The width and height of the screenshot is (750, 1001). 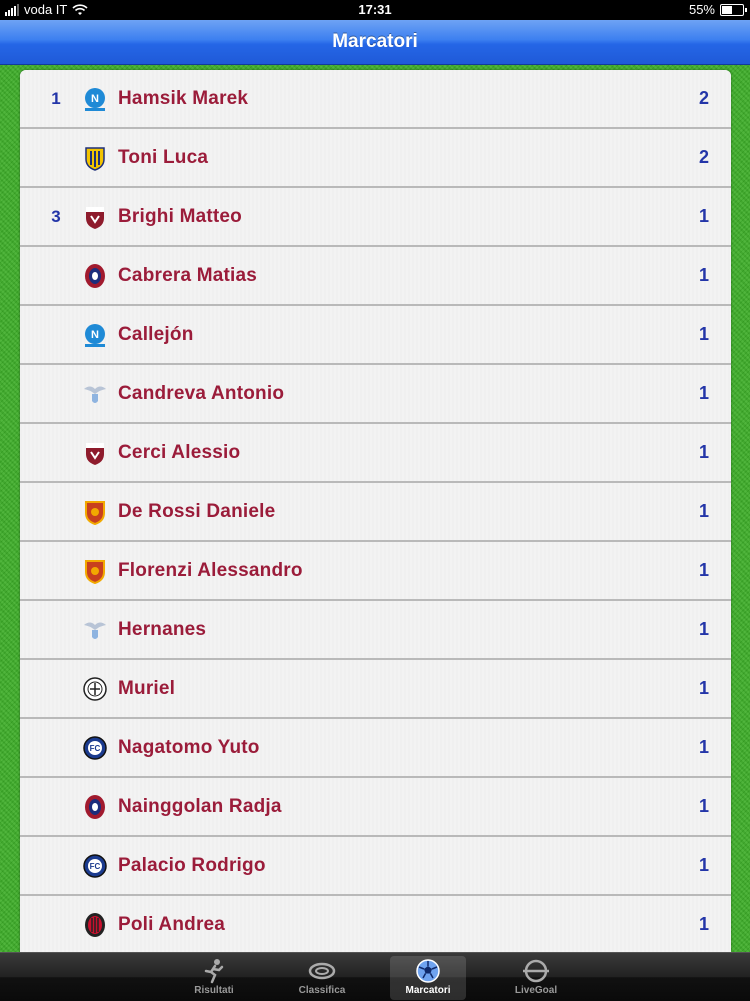 What do you see at coordinates (200, 806) in the screenshot?
I see `player-name: Nainggolan Radja` at bounding box center [200, 806].